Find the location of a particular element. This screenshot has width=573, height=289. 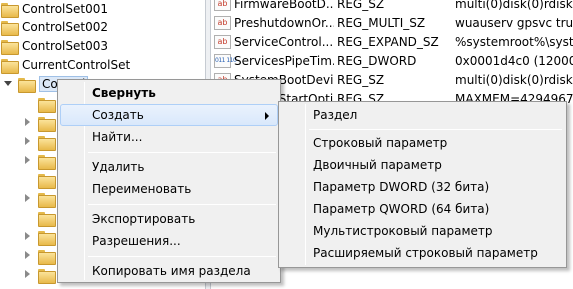

new-key-menu-item: Раздел is located at coordinates (422, 115).